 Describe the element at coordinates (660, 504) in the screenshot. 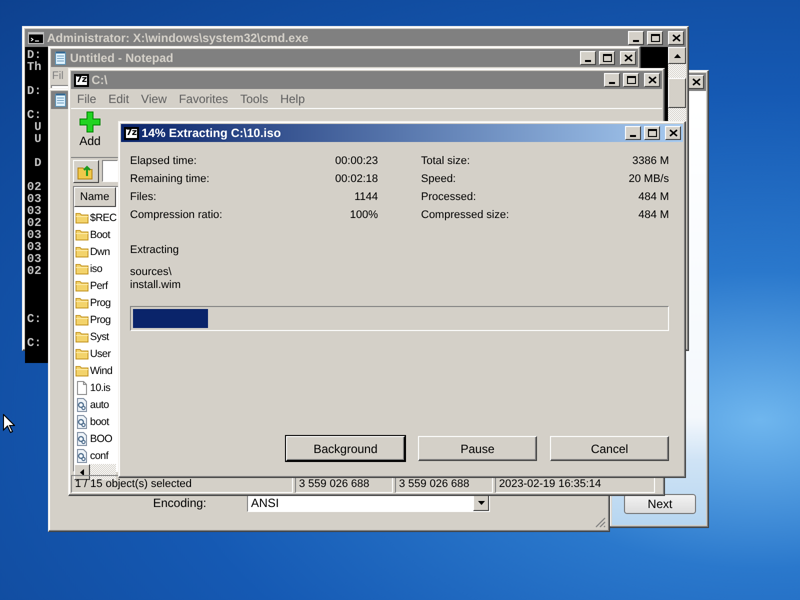

I see `next-button: Next` at that location.